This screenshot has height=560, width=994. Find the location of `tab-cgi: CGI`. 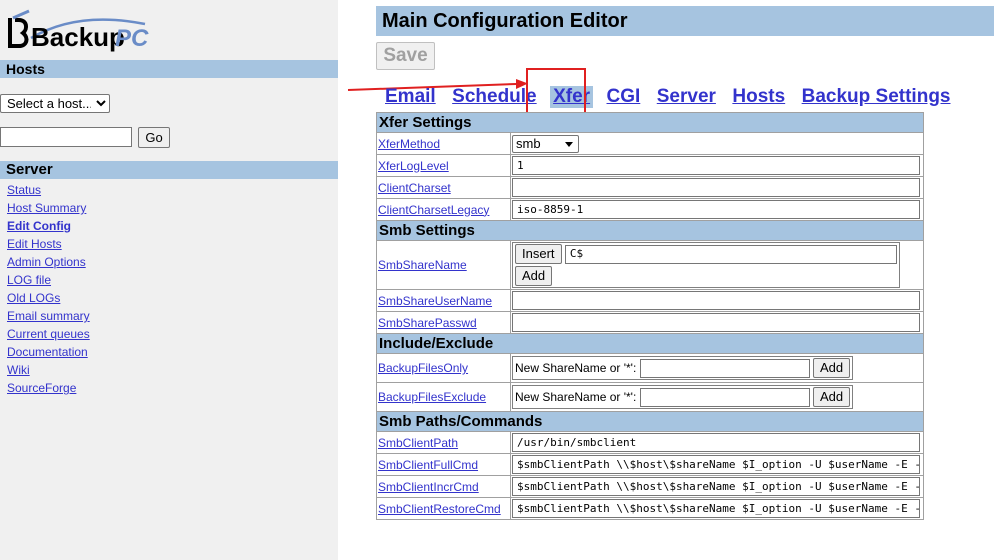

tab-cgi: CGI is located at coordinates (624, 97).